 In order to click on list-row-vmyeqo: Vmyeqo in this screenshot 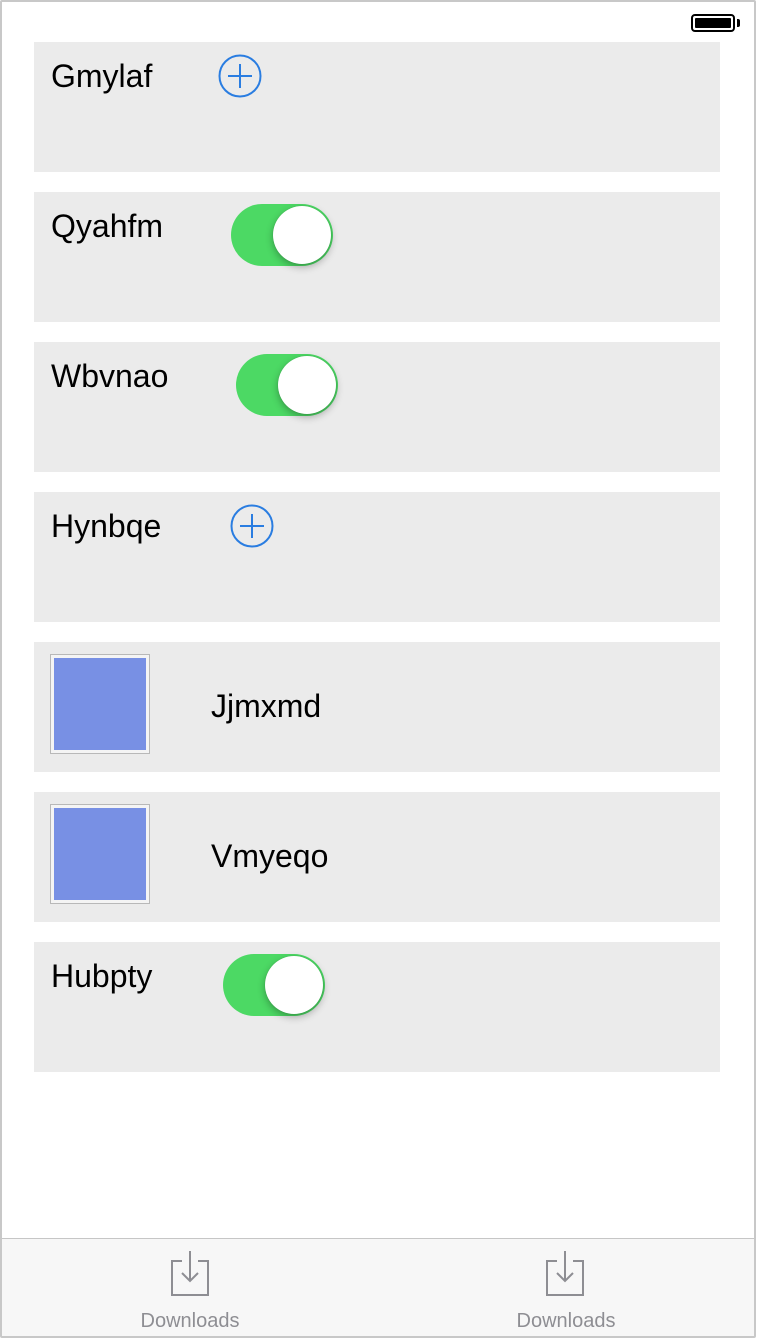, I will do `click(377, 857)`.